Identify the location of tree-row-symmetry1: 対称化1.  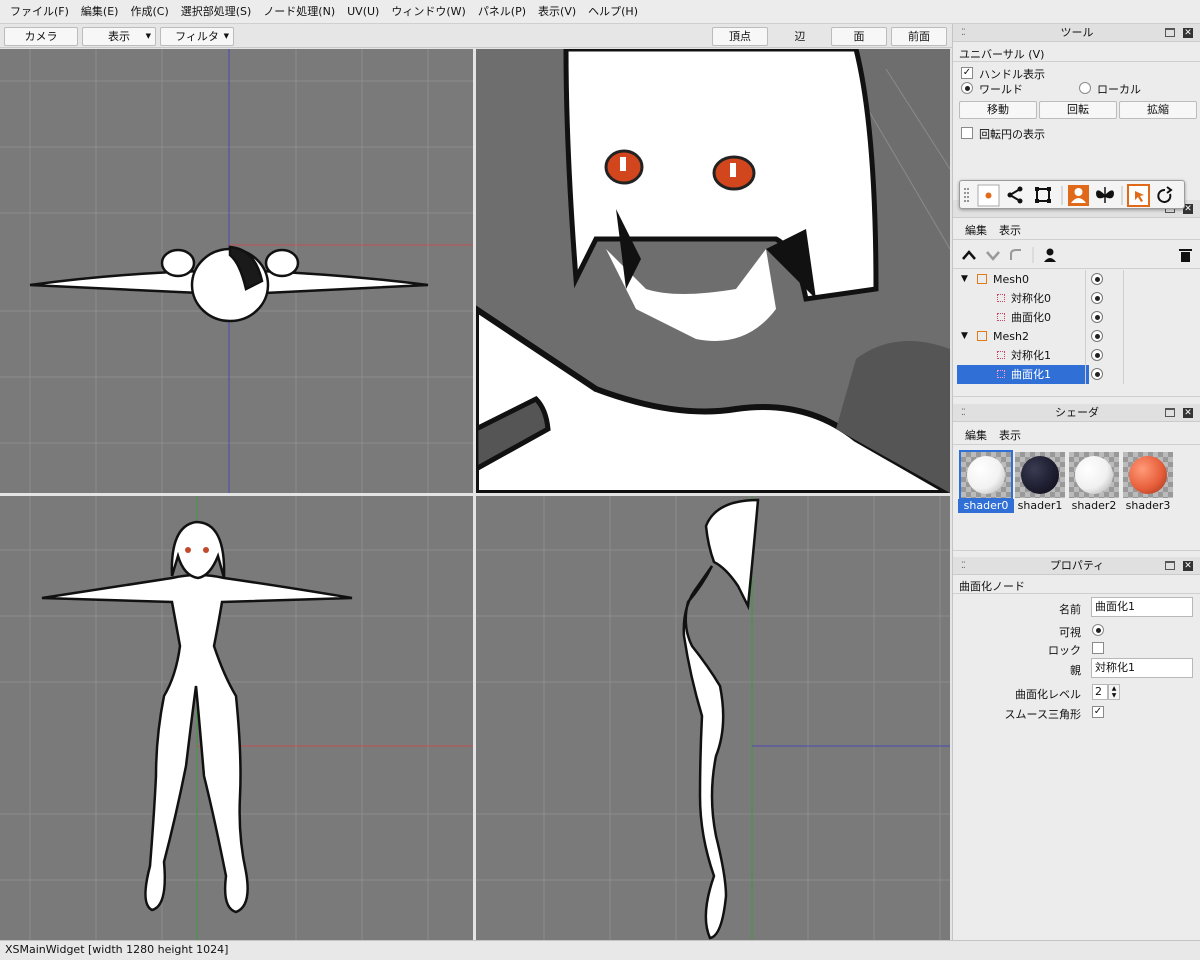
(1076, 355).